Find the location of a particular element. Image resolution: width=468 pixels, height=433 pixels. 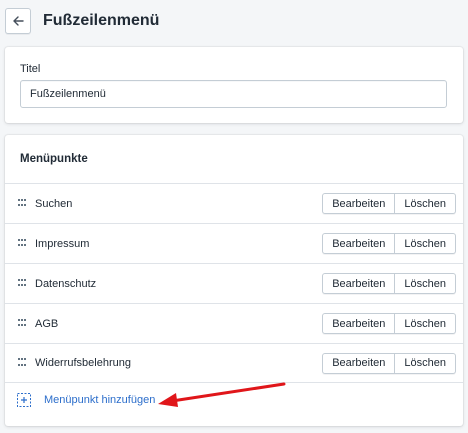

menu-item-label: Suchen is located at coordinates (54, 203).